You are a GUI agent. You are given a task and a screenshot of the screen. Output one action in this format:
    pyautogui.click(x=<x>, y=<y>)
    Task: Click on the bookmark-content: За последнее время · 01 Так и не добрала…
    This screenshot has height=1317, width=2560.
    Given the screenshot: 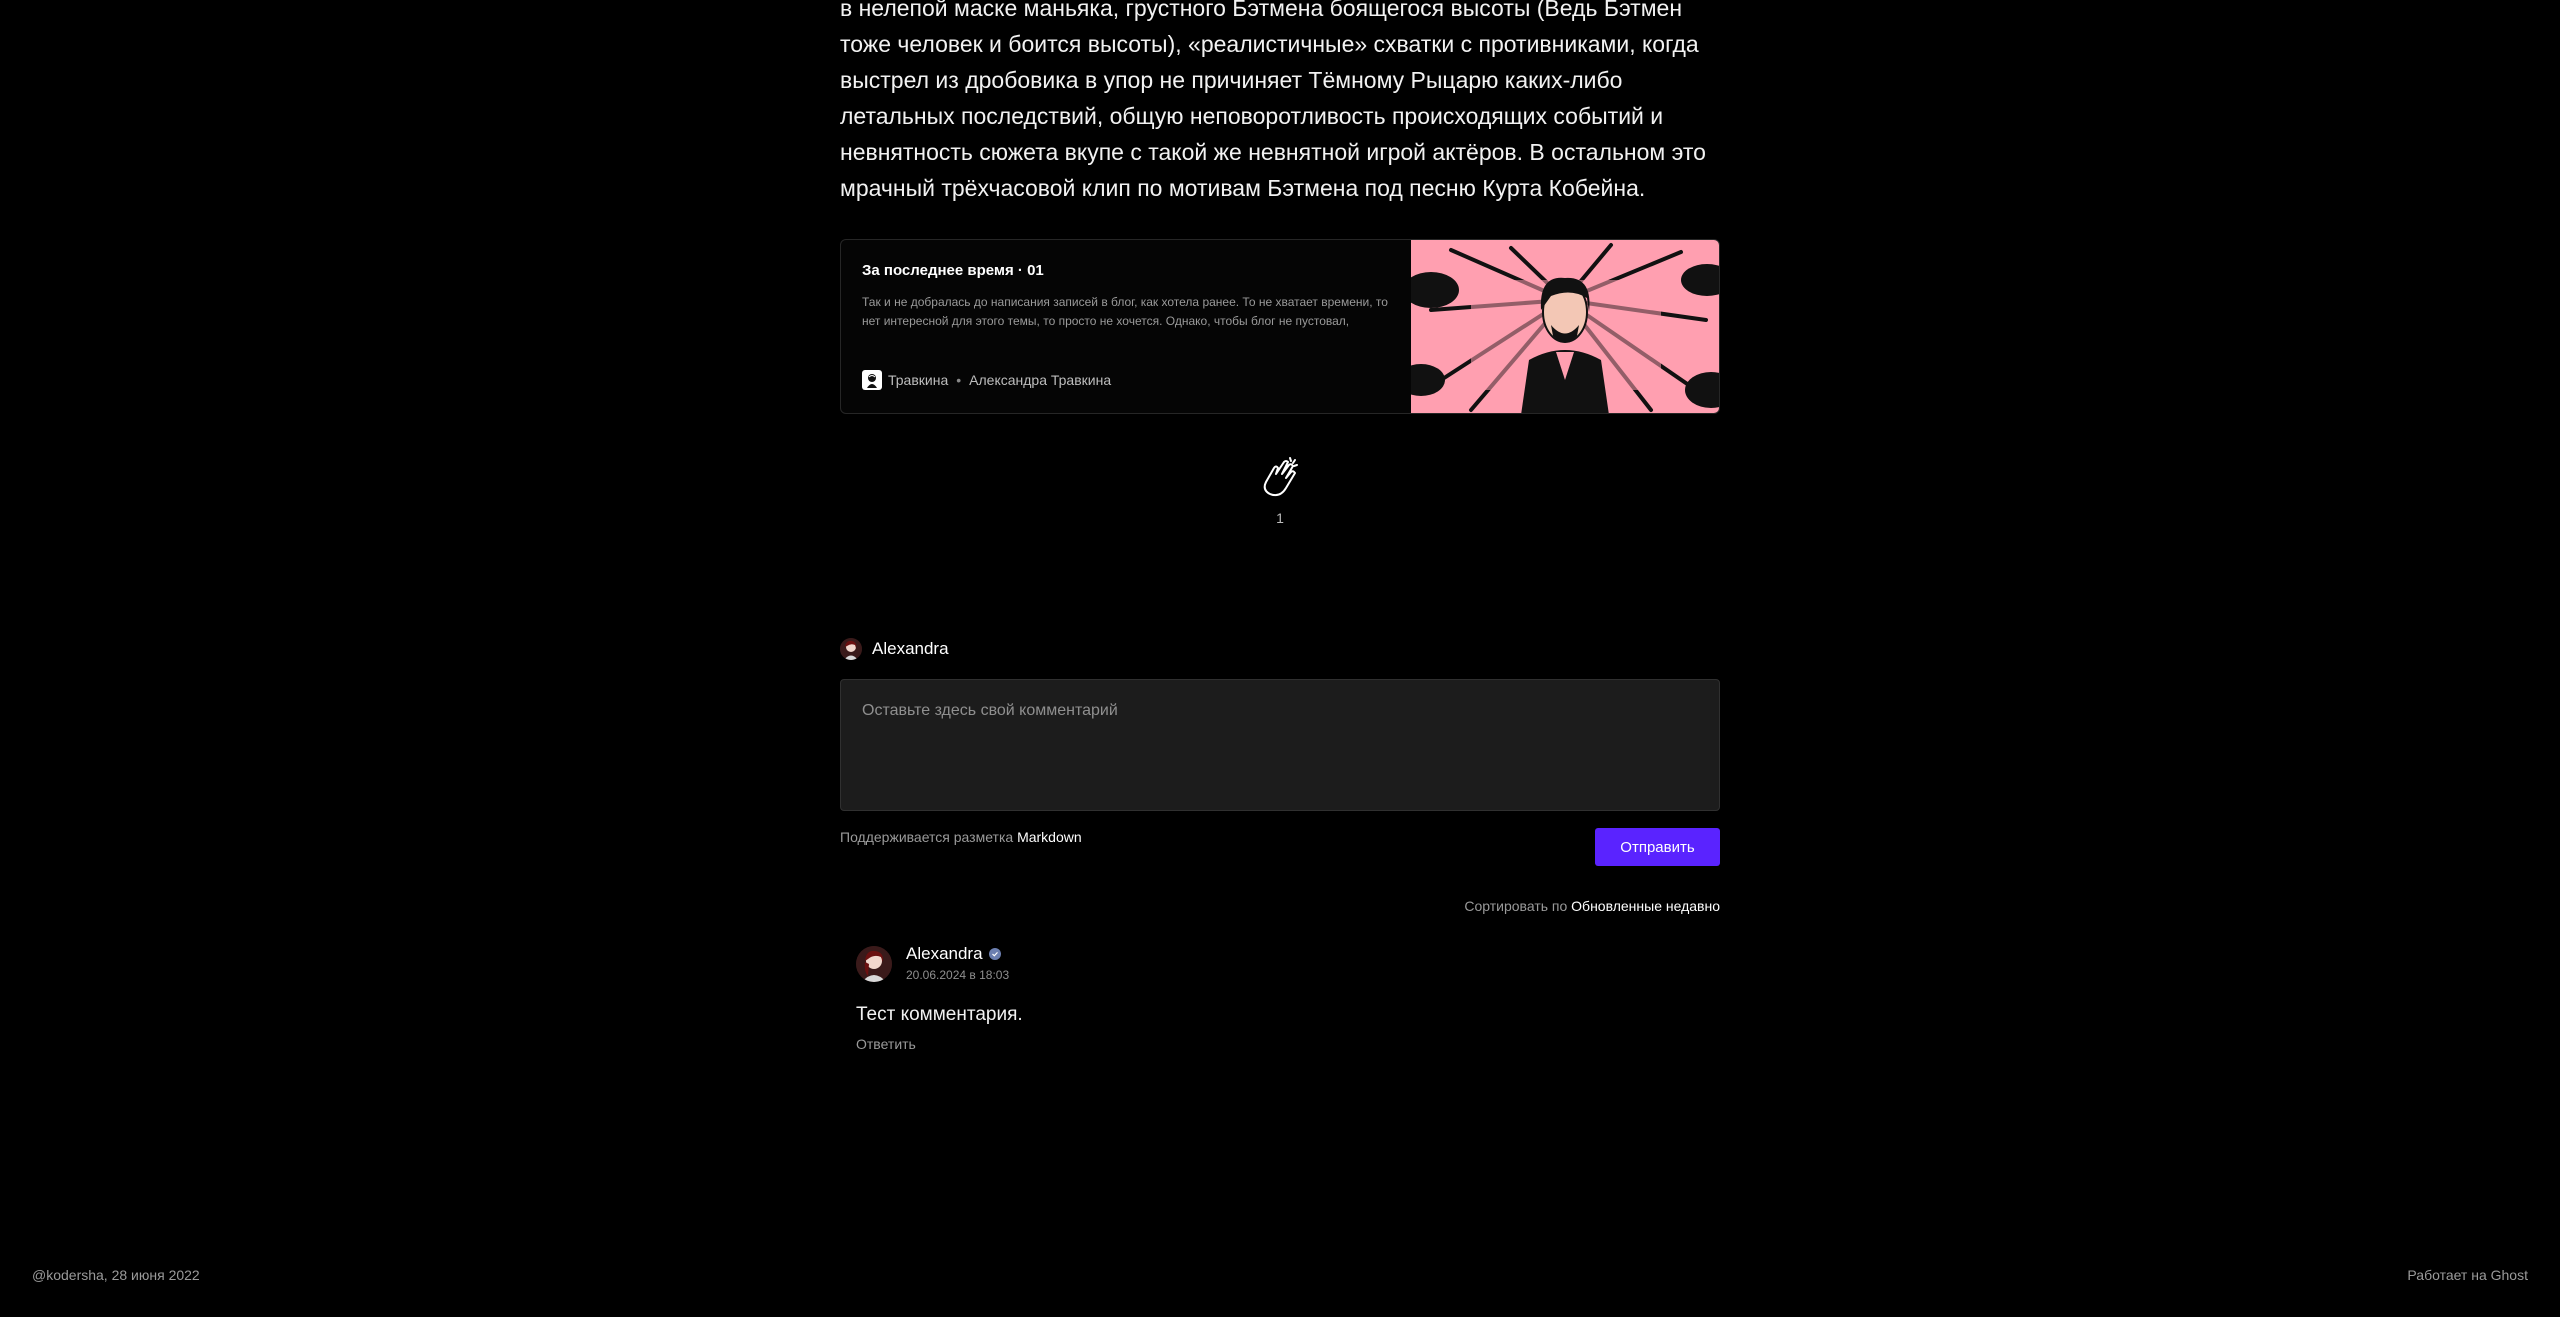 What is the action you would take?
    pyautogui.click(x=1126, y=326)
    